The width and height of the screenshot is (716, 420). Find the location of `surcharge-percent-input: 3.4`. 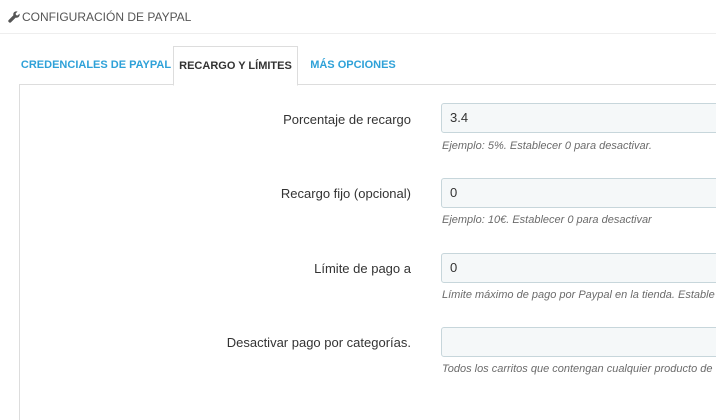

surcharge-percent-input: 3.4 is located at coordinates (578, 118).